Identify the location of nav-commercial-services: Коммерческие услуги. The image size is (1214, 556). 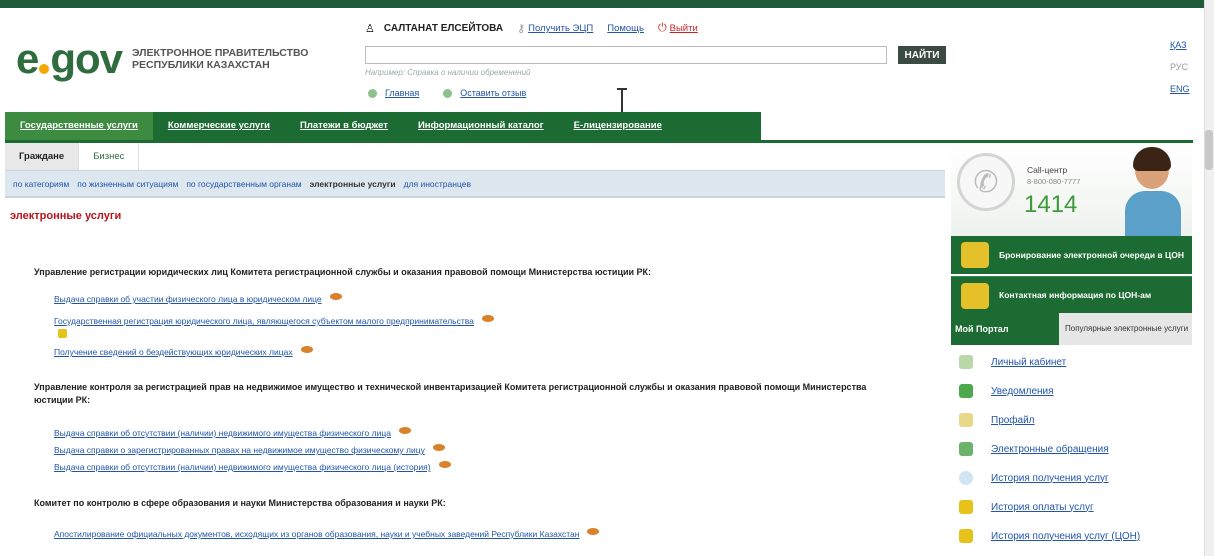
(219, 126).